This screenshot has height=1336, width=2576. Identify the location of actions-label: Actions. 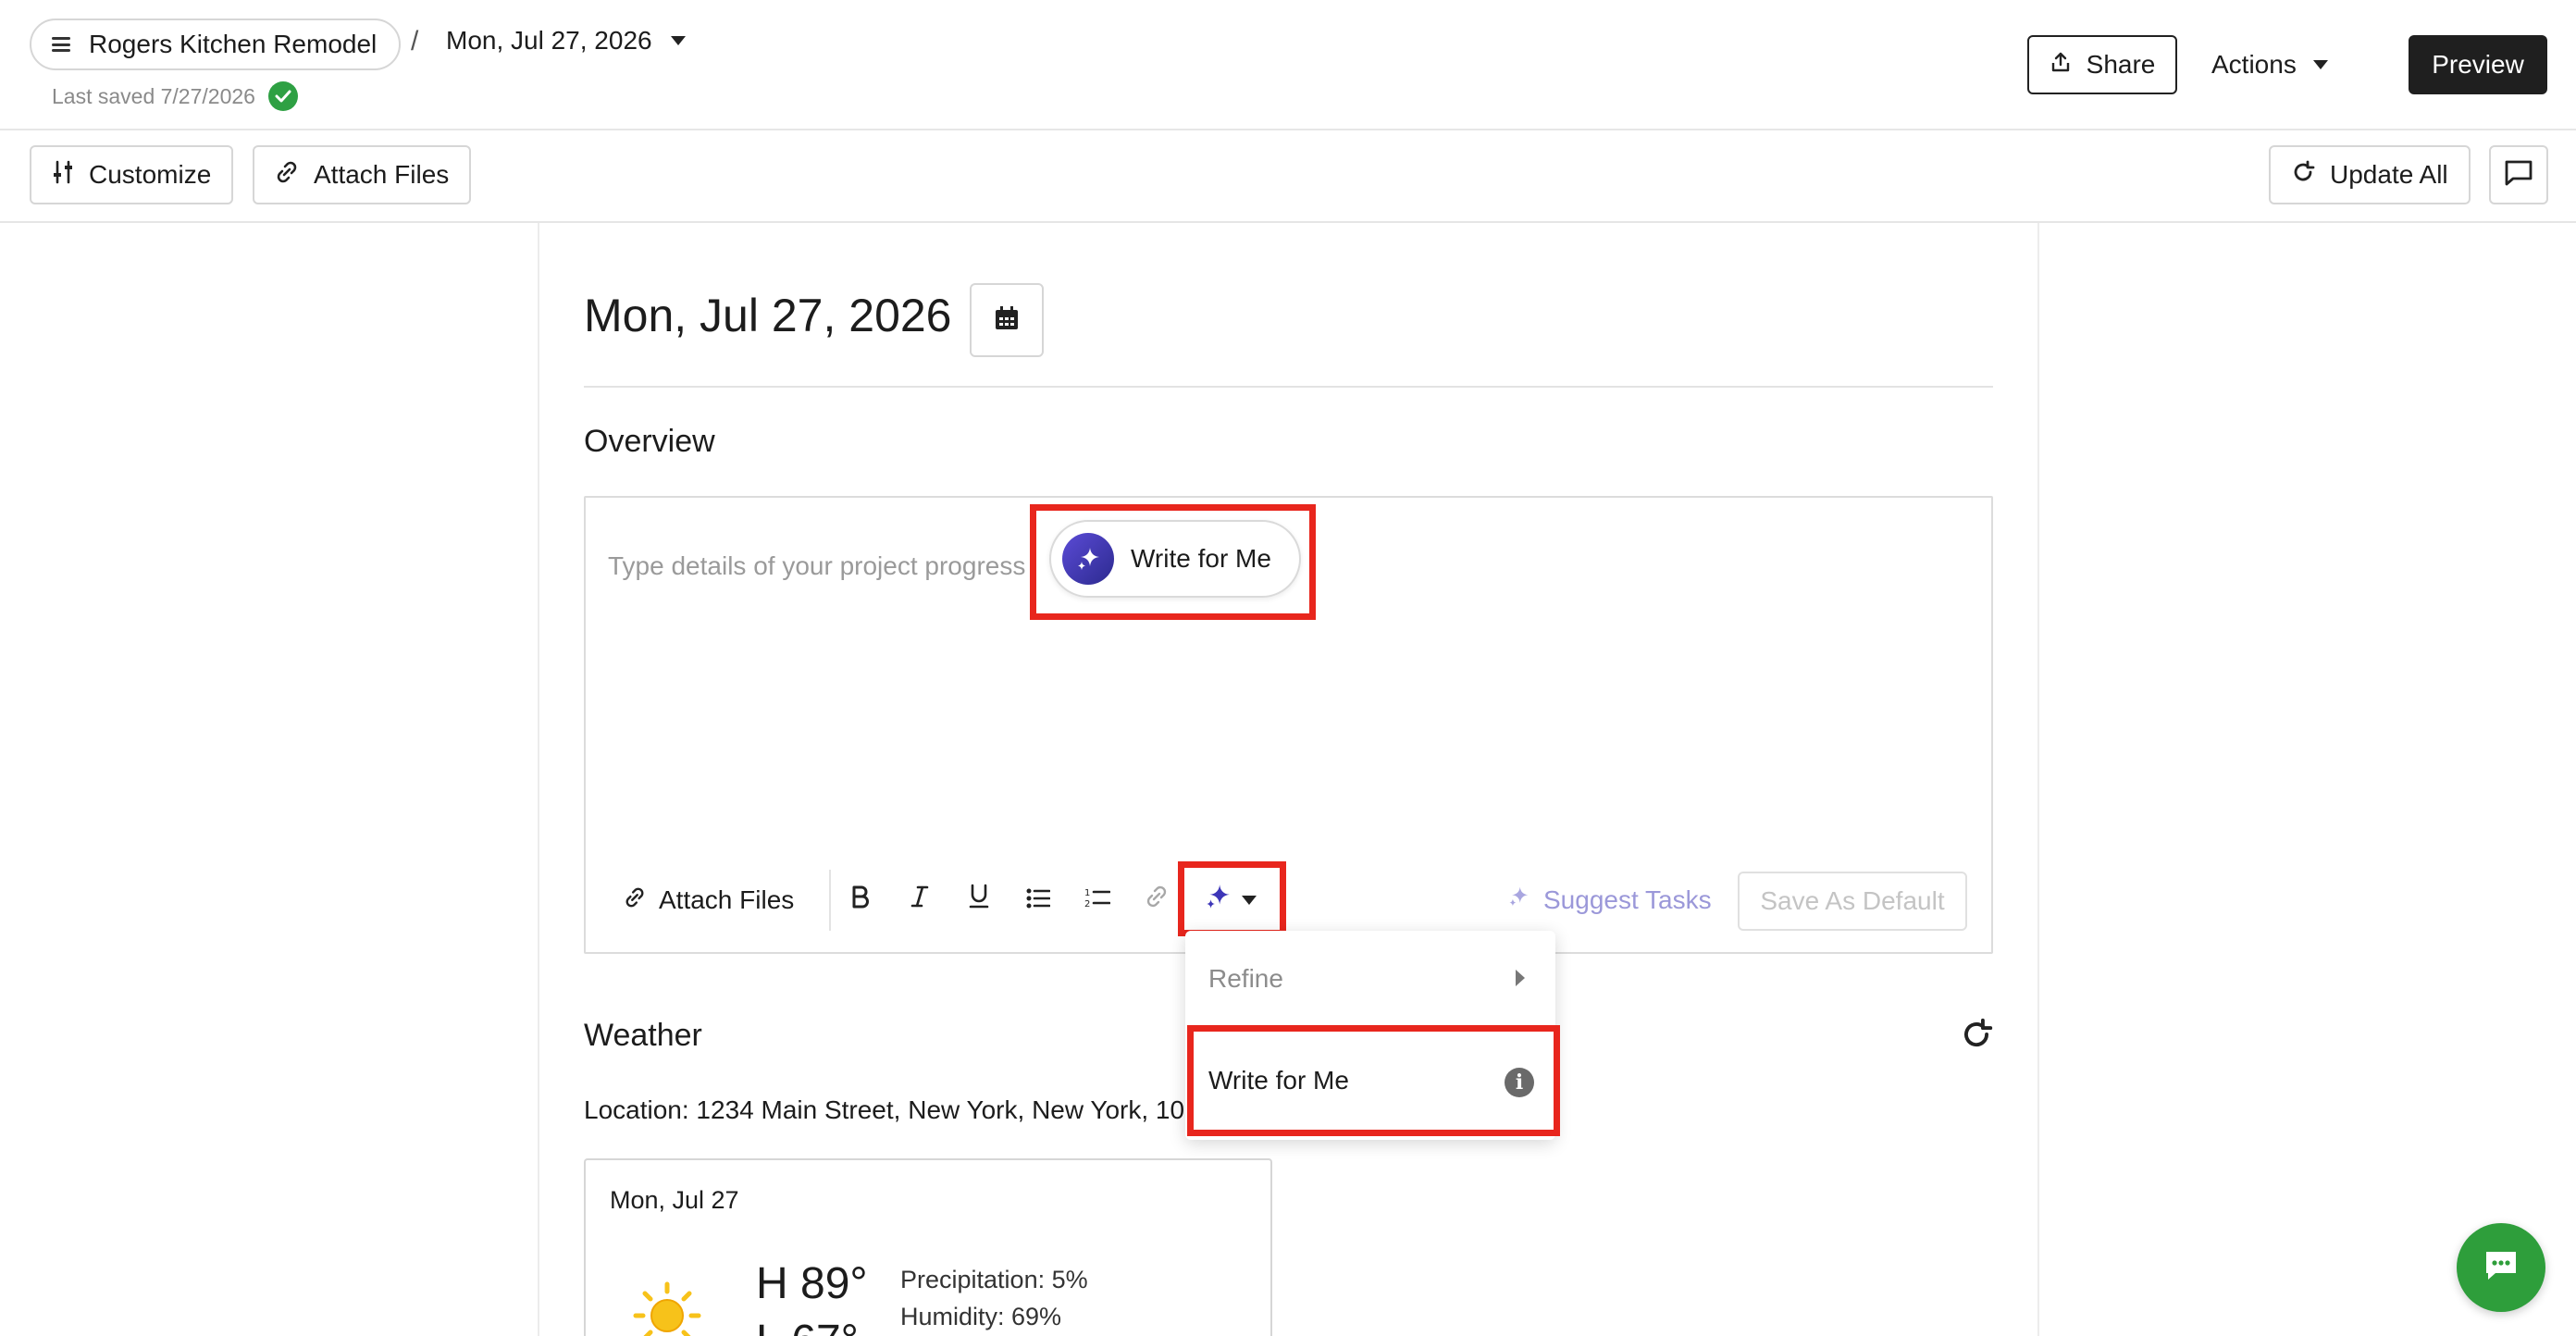
(2254, 65).